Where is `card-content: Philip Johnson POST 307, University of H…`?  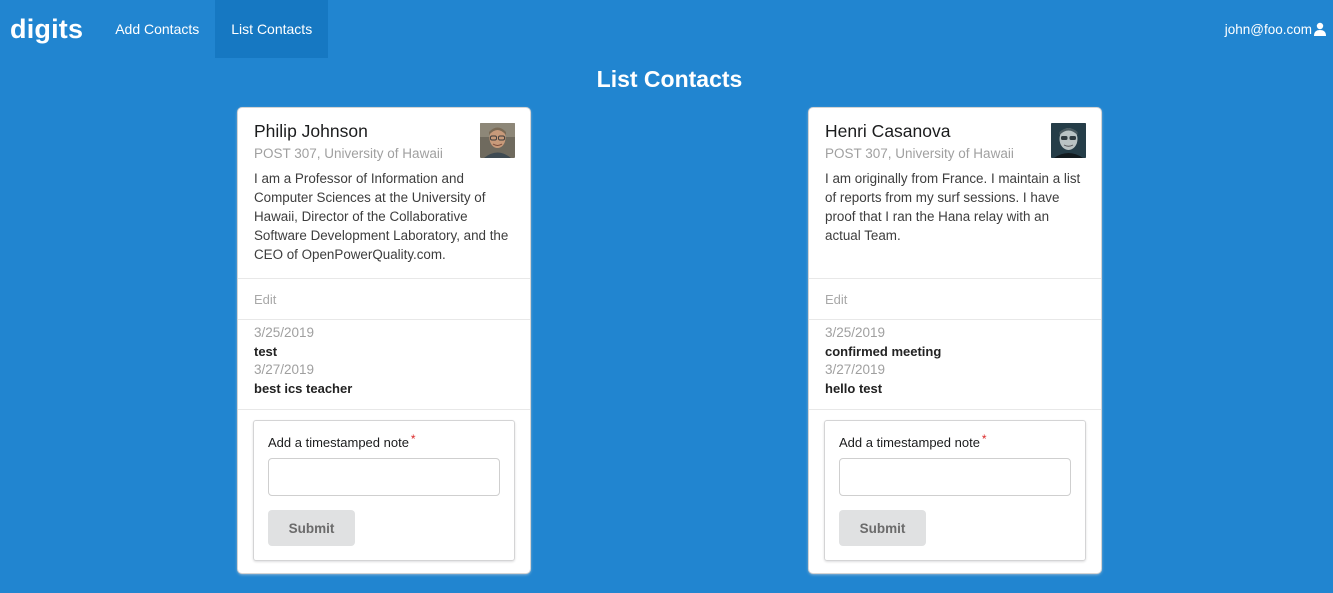 card-content: Philip Johnson POST 307, University of H… is located at coordinates (384, 193).